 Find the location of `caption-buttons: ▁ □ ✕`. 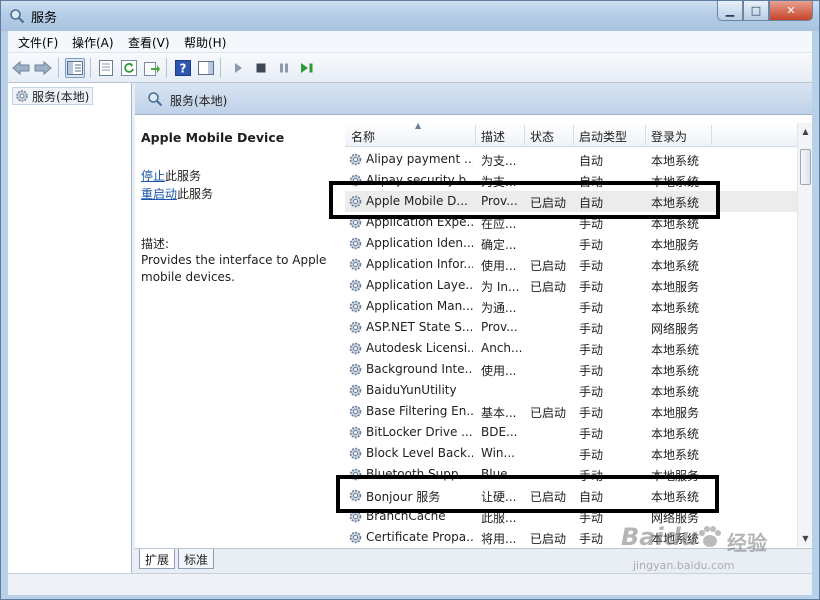

caption-buttons: ▁ □ ✕ is located at coordinates (765, 11).